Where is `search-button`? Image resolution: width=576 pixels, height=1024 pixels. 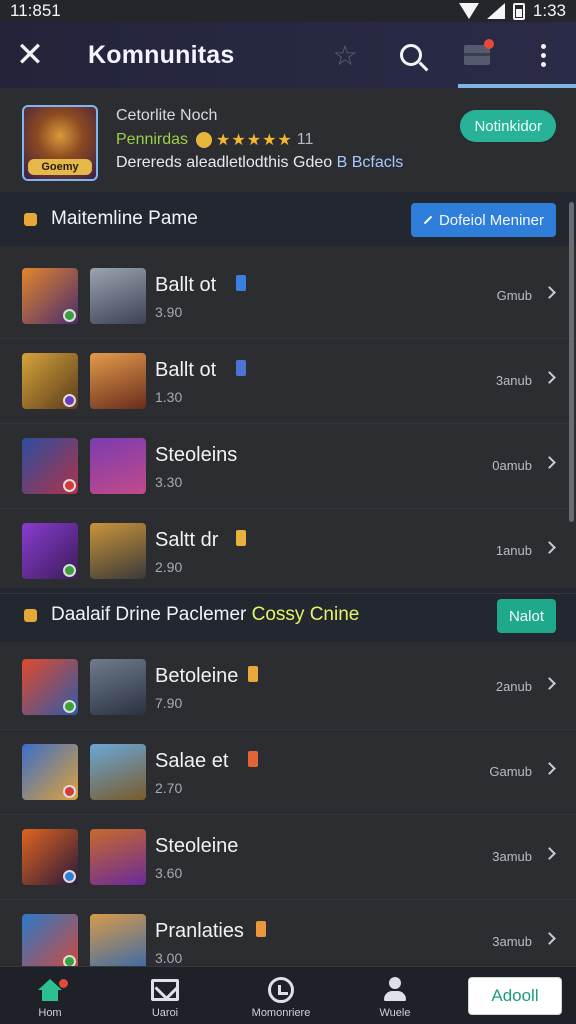 search-button is located at coordinates (411, 55).